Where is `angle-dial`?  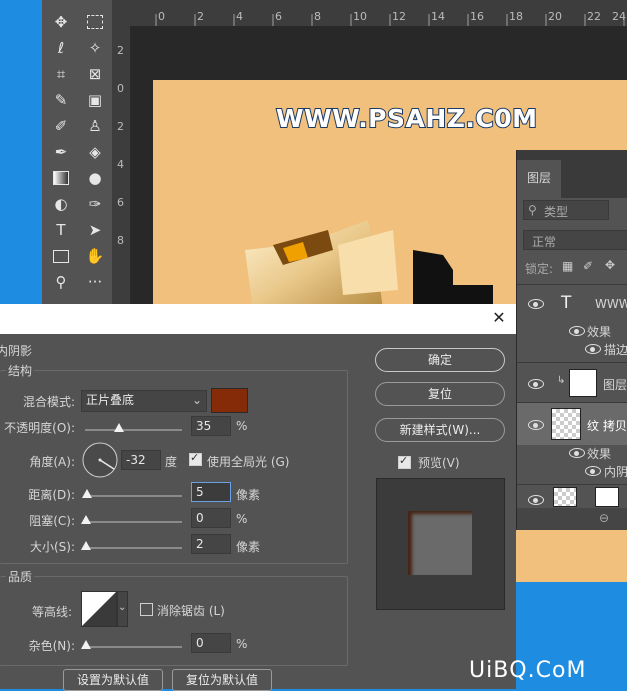 angle-dial is located at coordinates (100, 460).